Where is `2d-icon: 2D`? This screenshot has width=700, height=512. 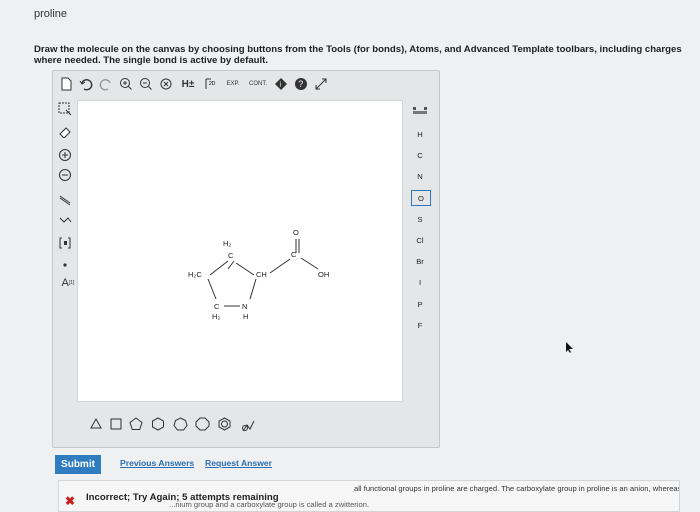
2d-icon: 2D is located at coordinates (210, 84).